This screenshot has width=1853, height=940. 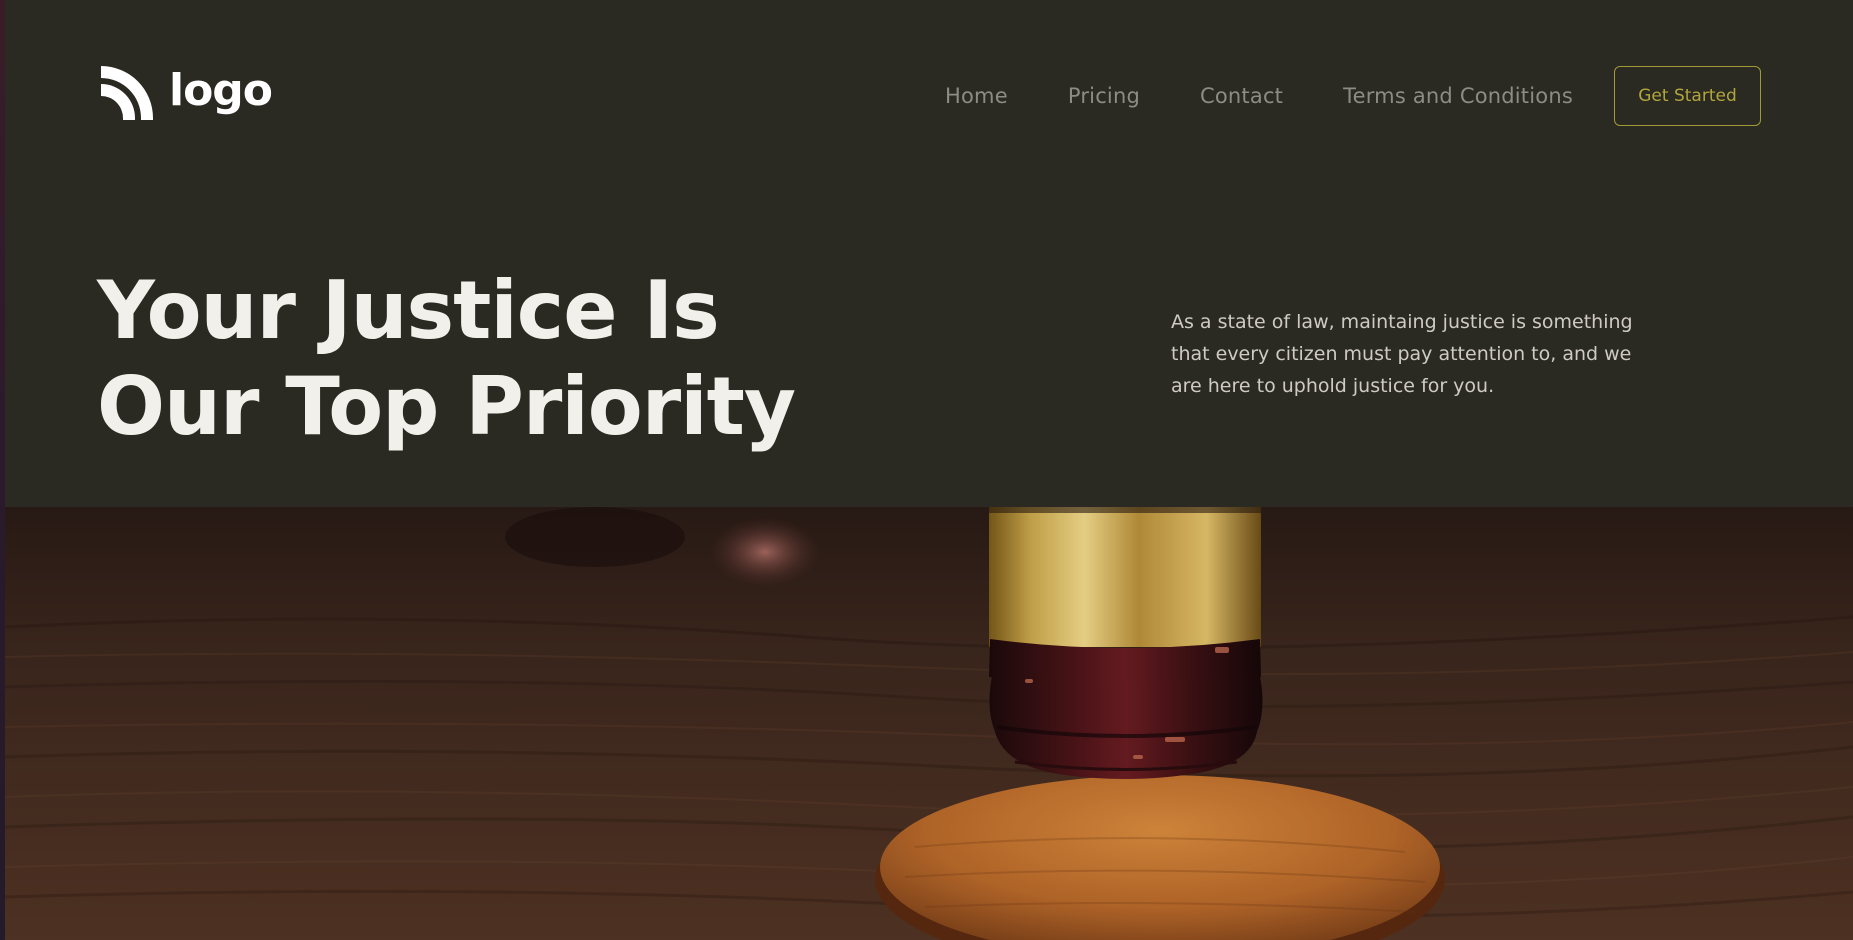 What do you see at coordinates (408, 310) in the screenshot?
I see `hero-title-line1: Your Justice Is` at bounding box center [408, 310].